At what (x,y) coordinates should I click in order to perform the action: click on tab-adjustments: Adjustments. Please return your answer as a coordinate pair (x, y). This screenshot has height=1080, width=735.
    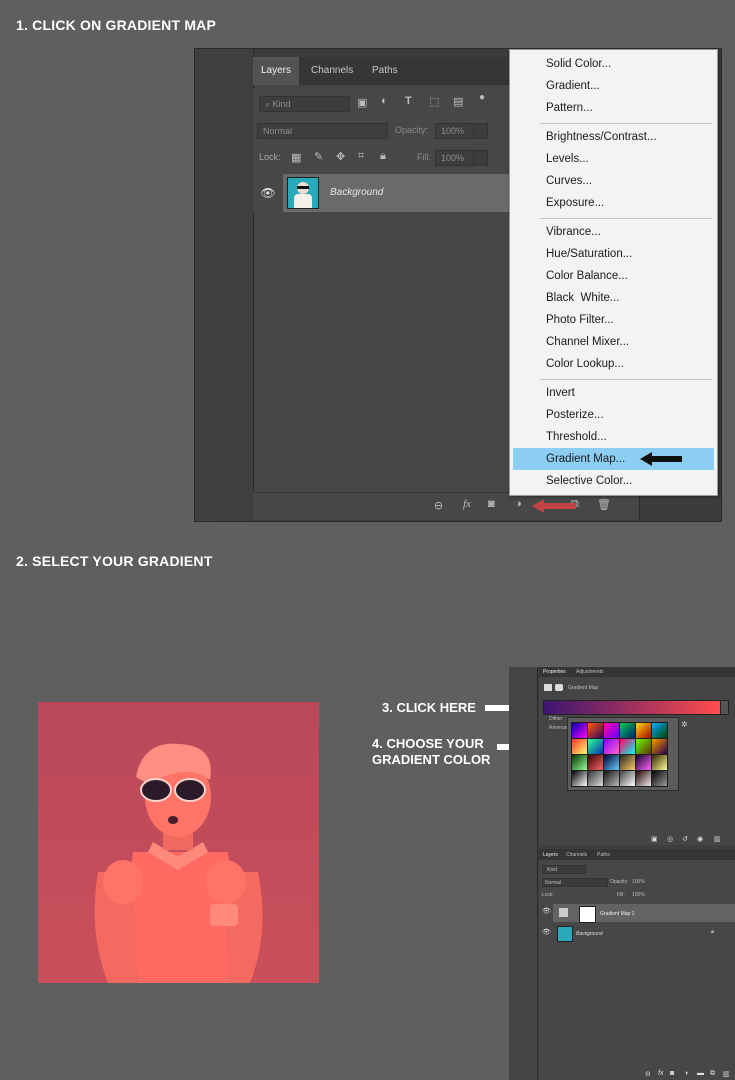
    Looking at the image, I should click on (590, 672).